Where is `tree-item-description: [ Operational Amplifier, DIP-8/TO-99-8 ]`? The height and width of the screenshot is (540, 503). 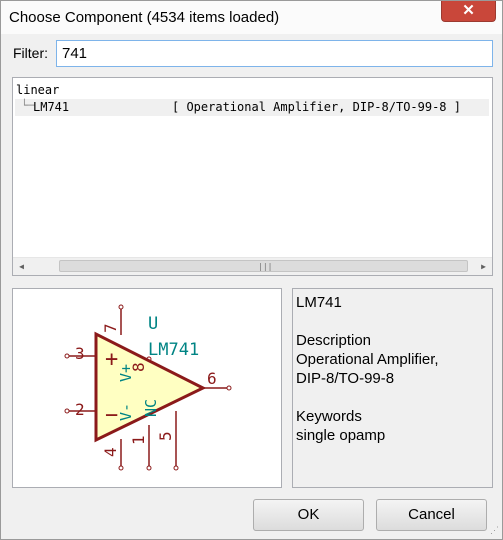
tree-item-description: [ Operational Amplifier, DIP-8/TO-99-8 ] is located at coordinates (316, 107).